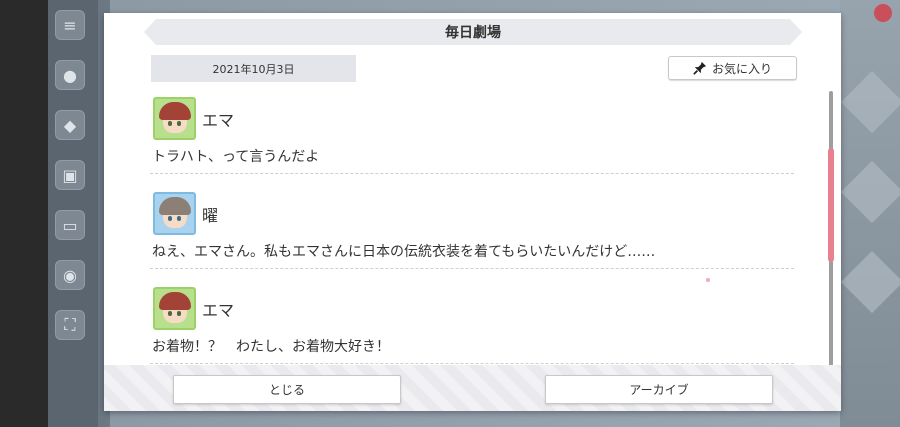 The image size is (900, 427). I want to click on menu-icon: ≡, so click(70, 25).